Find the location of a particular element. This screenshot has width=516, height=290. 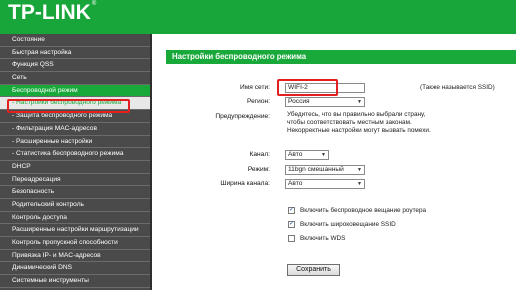

sidebar-item-security: Безопасность is located at coordinates (75, 192).